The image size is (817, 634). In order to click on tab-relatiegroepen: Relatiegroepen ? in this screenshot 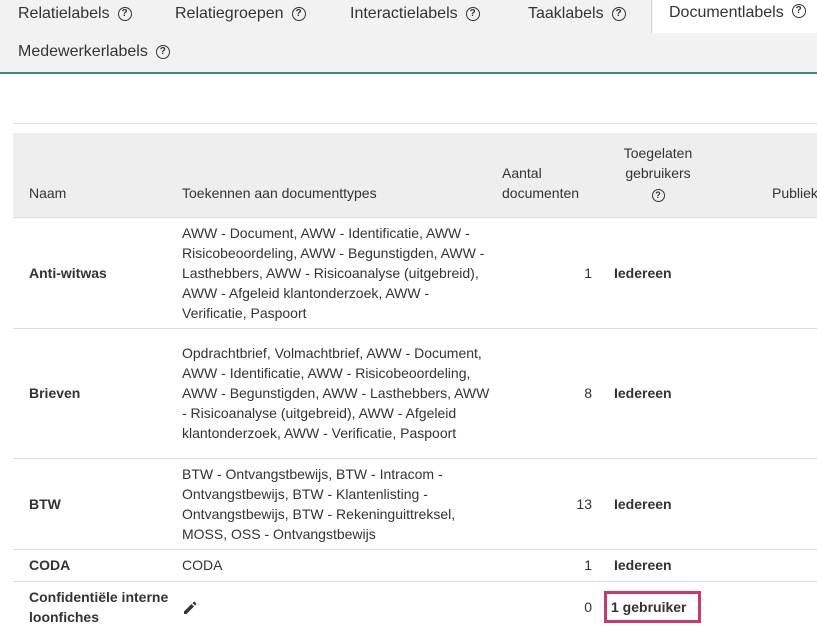, I will do `click(240, 14)`.